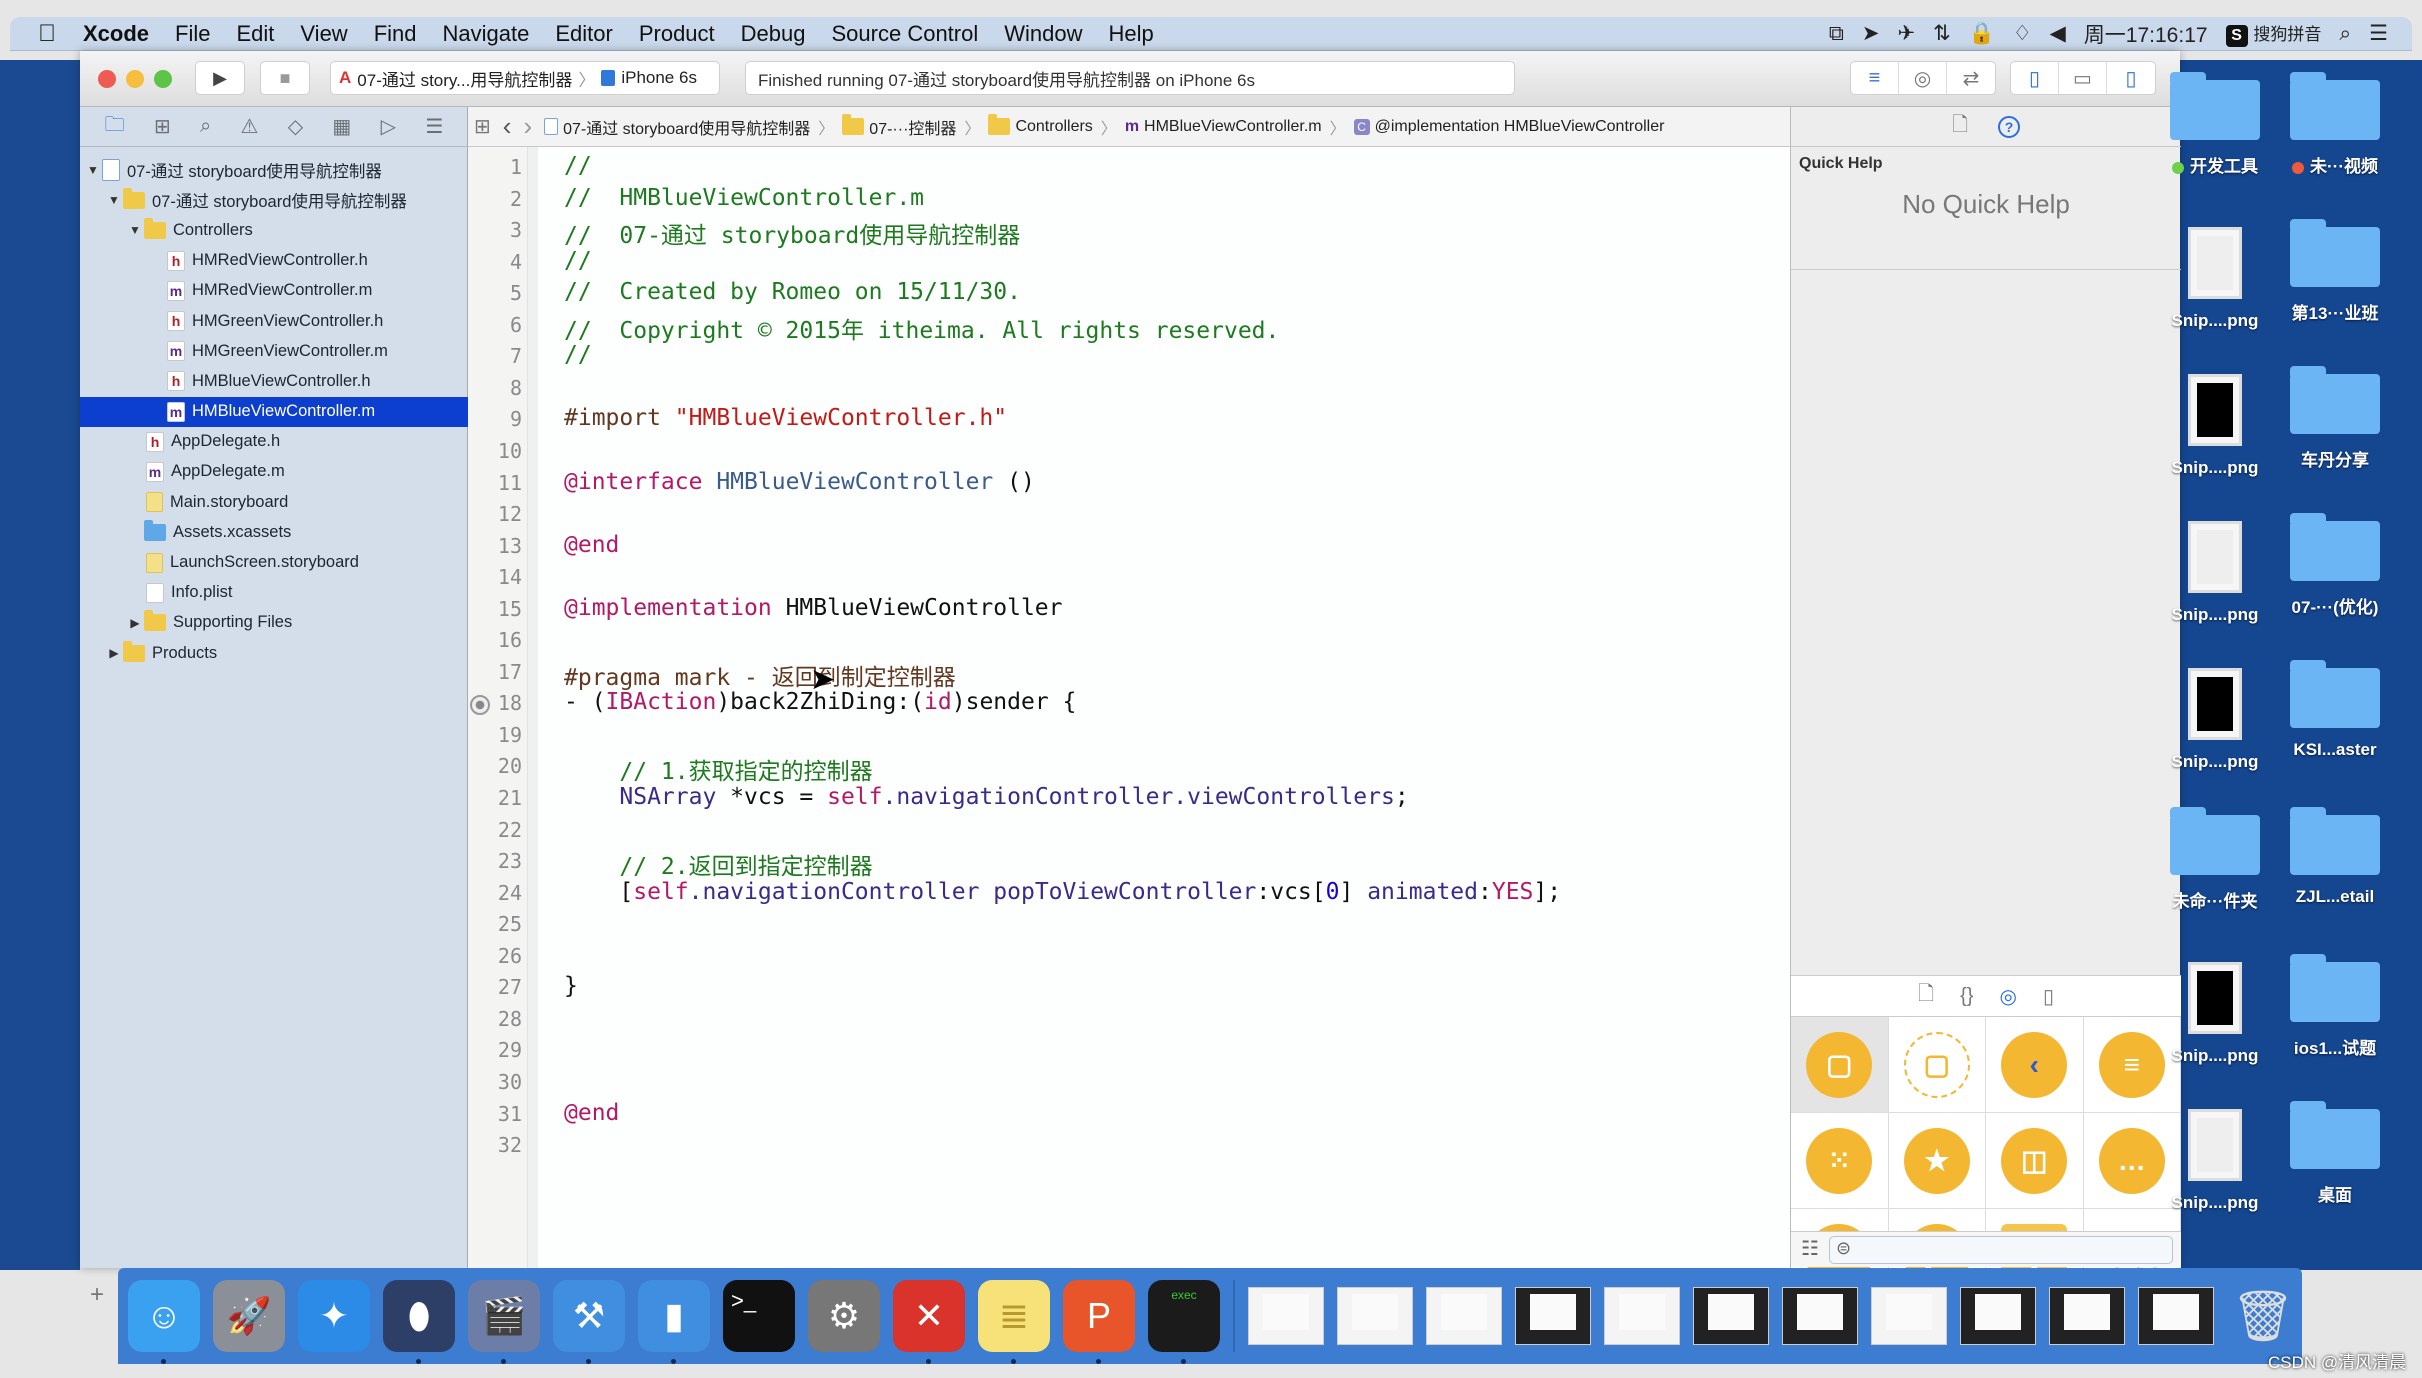  Describe the element at coordinates (1982, 34) in the screenshot. I see `lock-icon: 🔒` at that location.